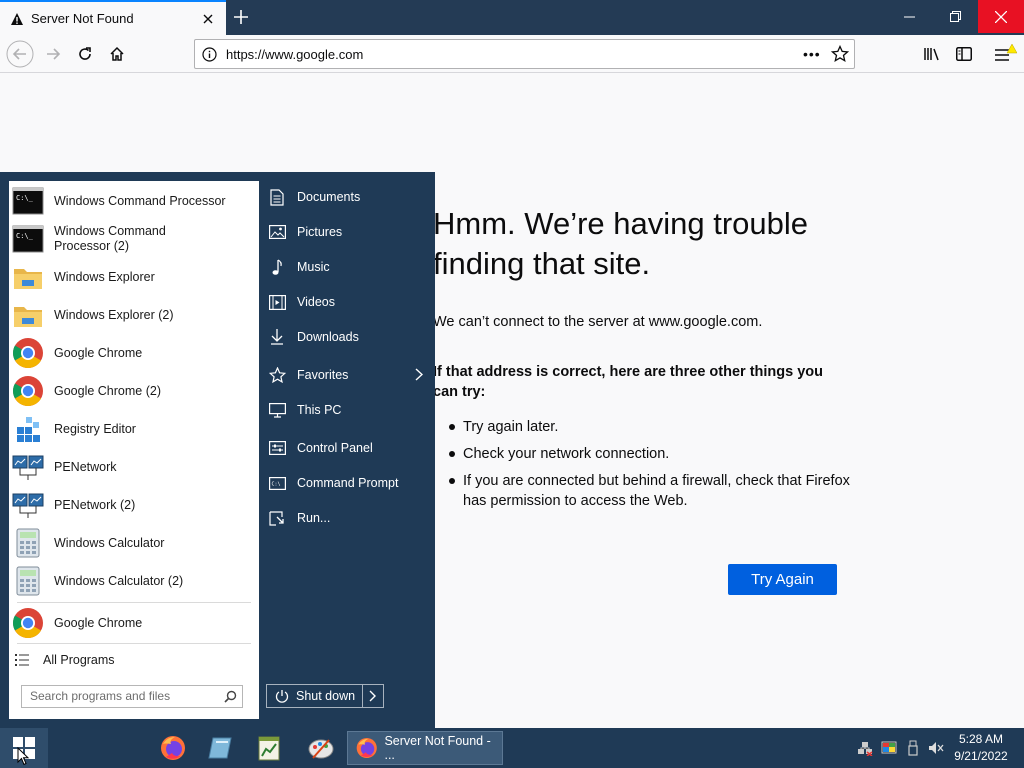  I want to click on run-icon, so click(276, 518).